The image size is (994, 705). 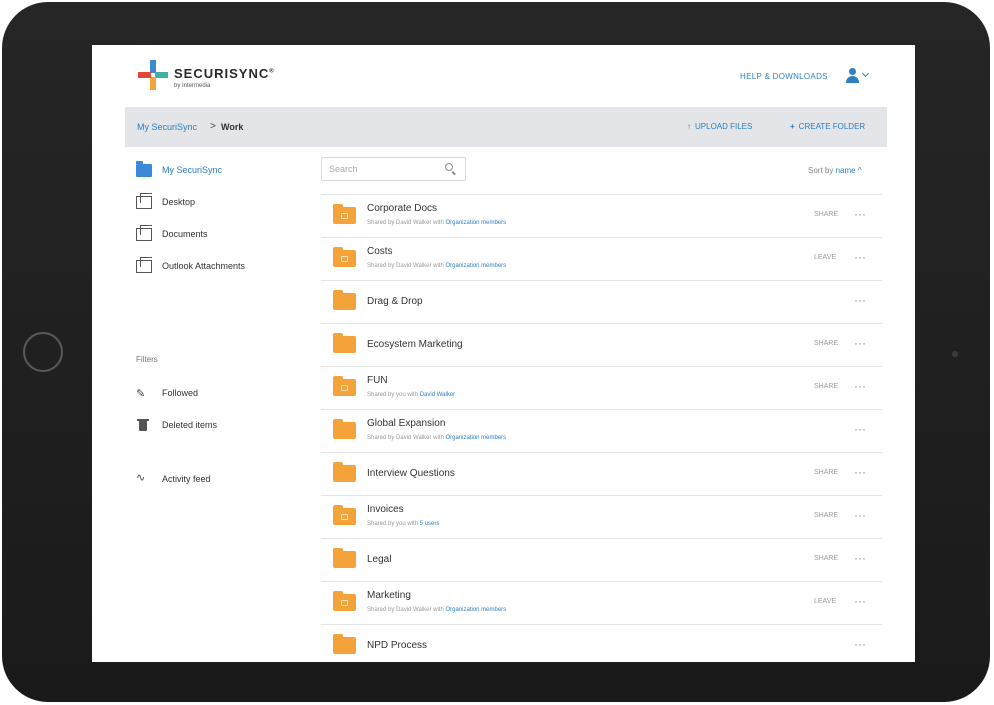 I want to click on folder-name: Legal, so click(x=379, y=559).